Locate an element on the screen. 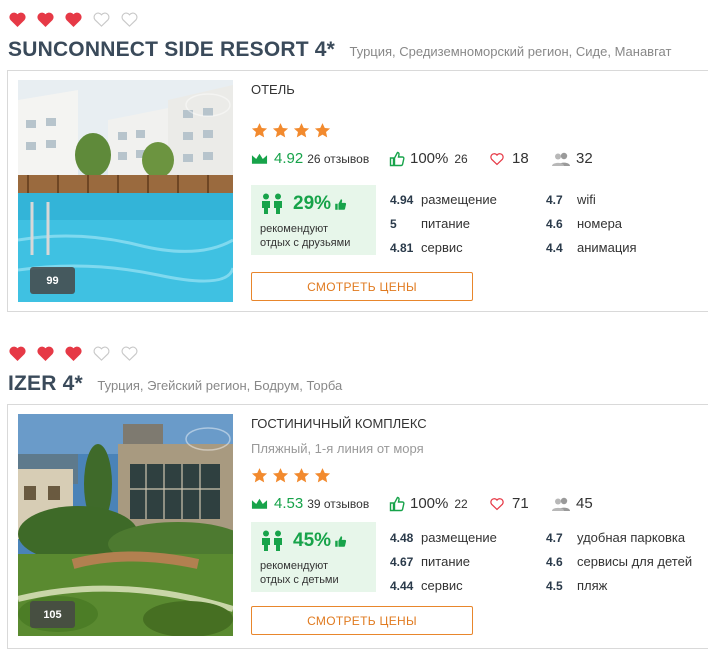 This screenshot has height=649, width=708. score-label: анимация is located at coordinates (607, 247).